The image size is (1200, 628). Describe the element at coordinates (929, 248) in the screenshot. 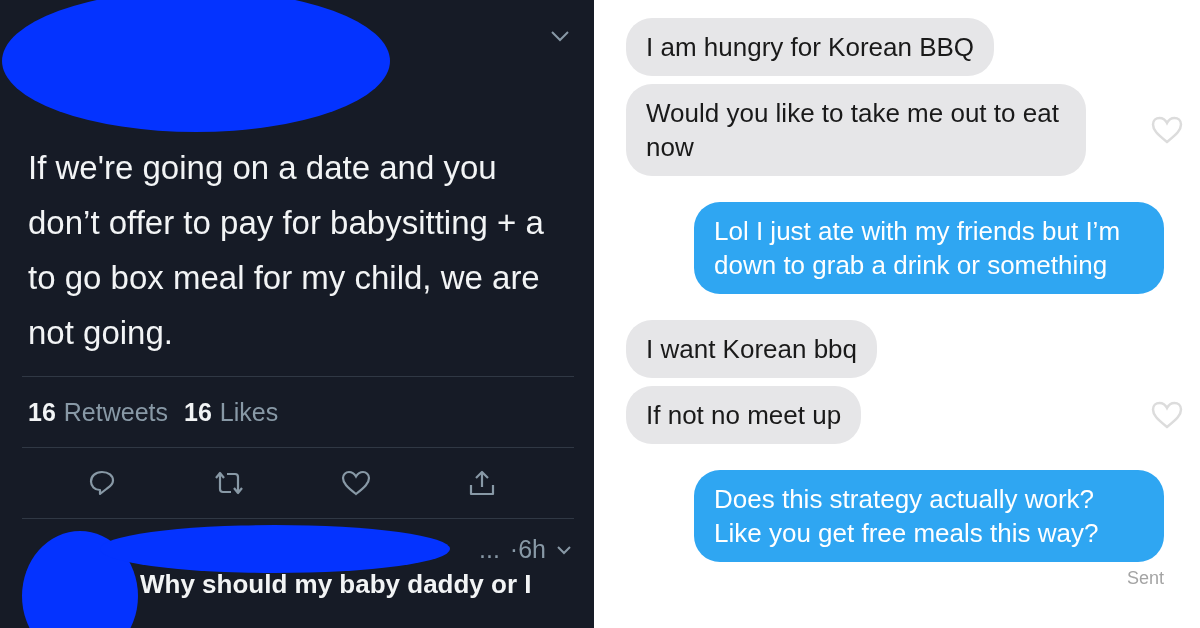

I see `message-bubble: Lol I just ate with my friends but I’m down to grab a drink or something` at that location.